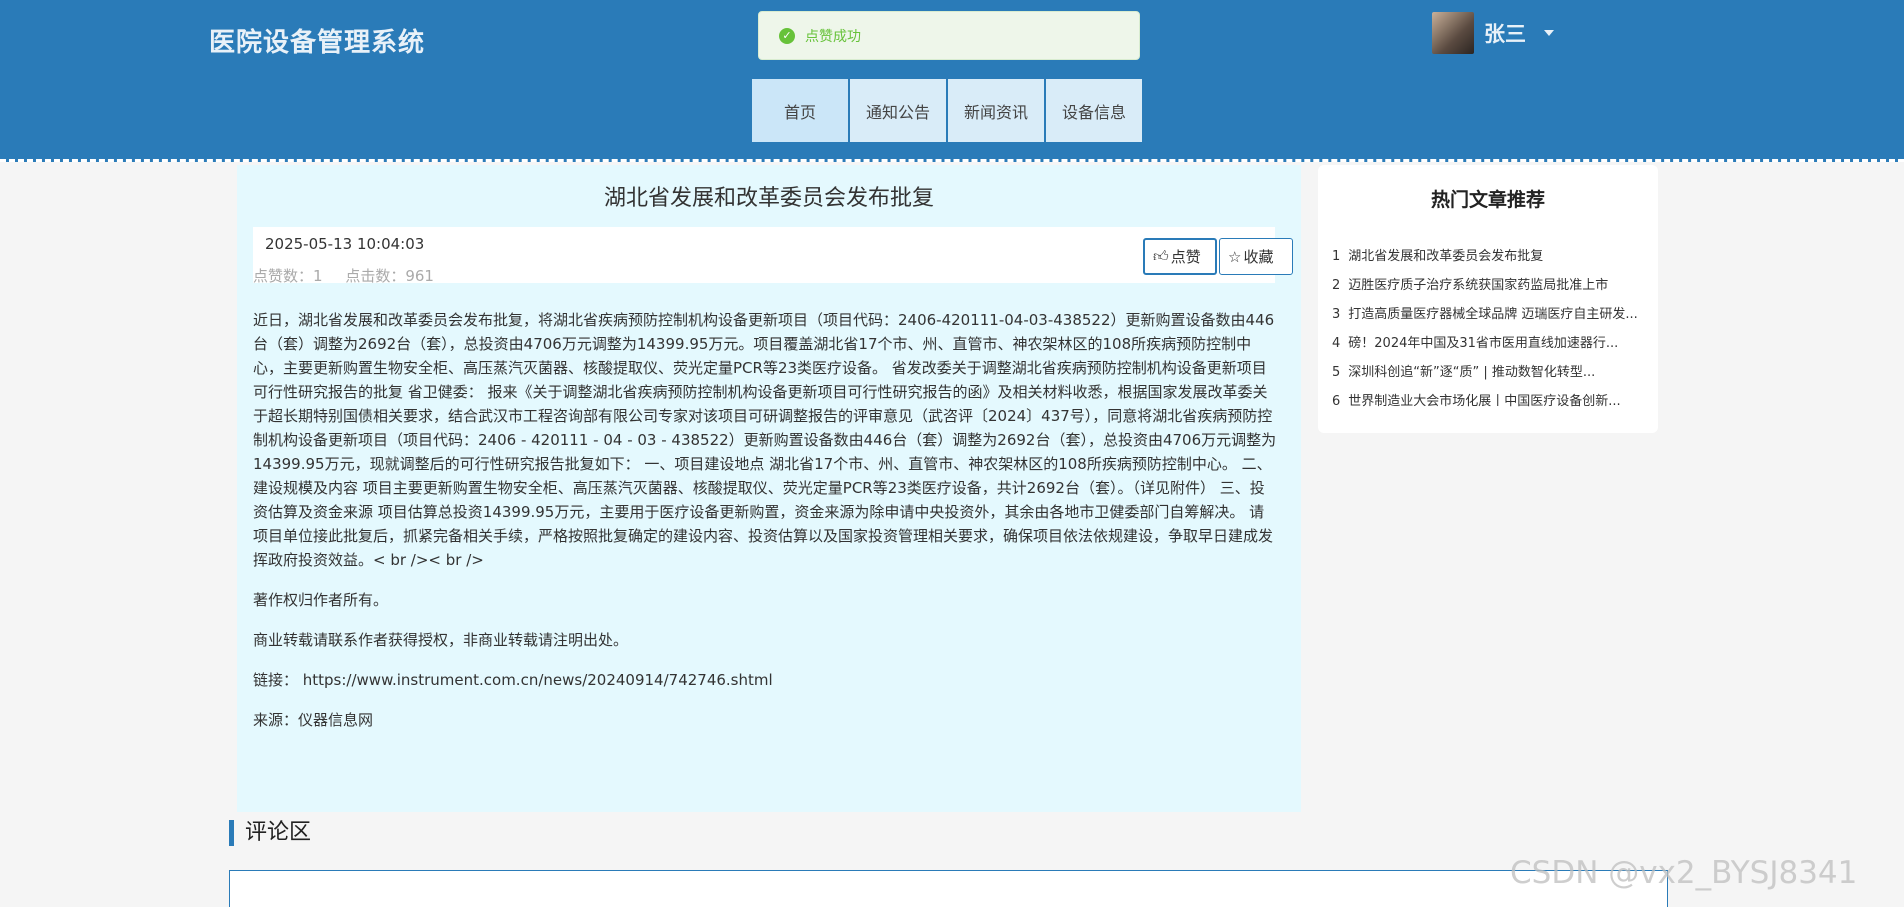 Image resolution: width=1904 pixels, height=907 pixels. Describe the element at coordinates (1684, 873) in the screenshot. I see `watermark: CSDN @vx2_BYSJ8341` at that location.